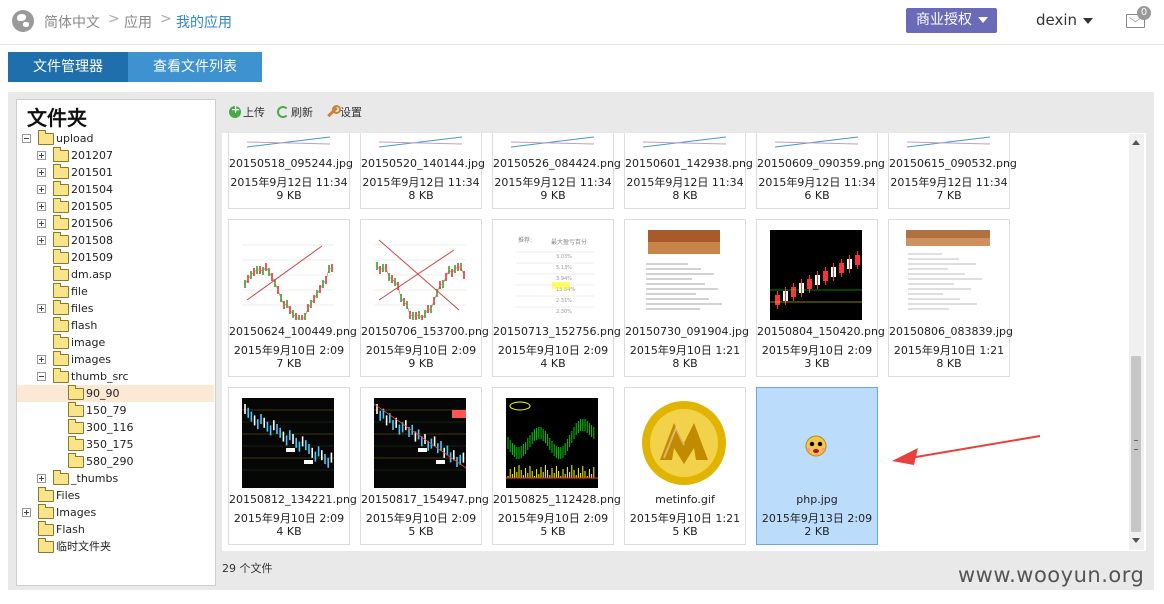 This screenshot has height=604, width=1164. Describe the element at coordinates (557, 331) in the screenshot. I see `file-name: 20150713_152756.png` at that location.